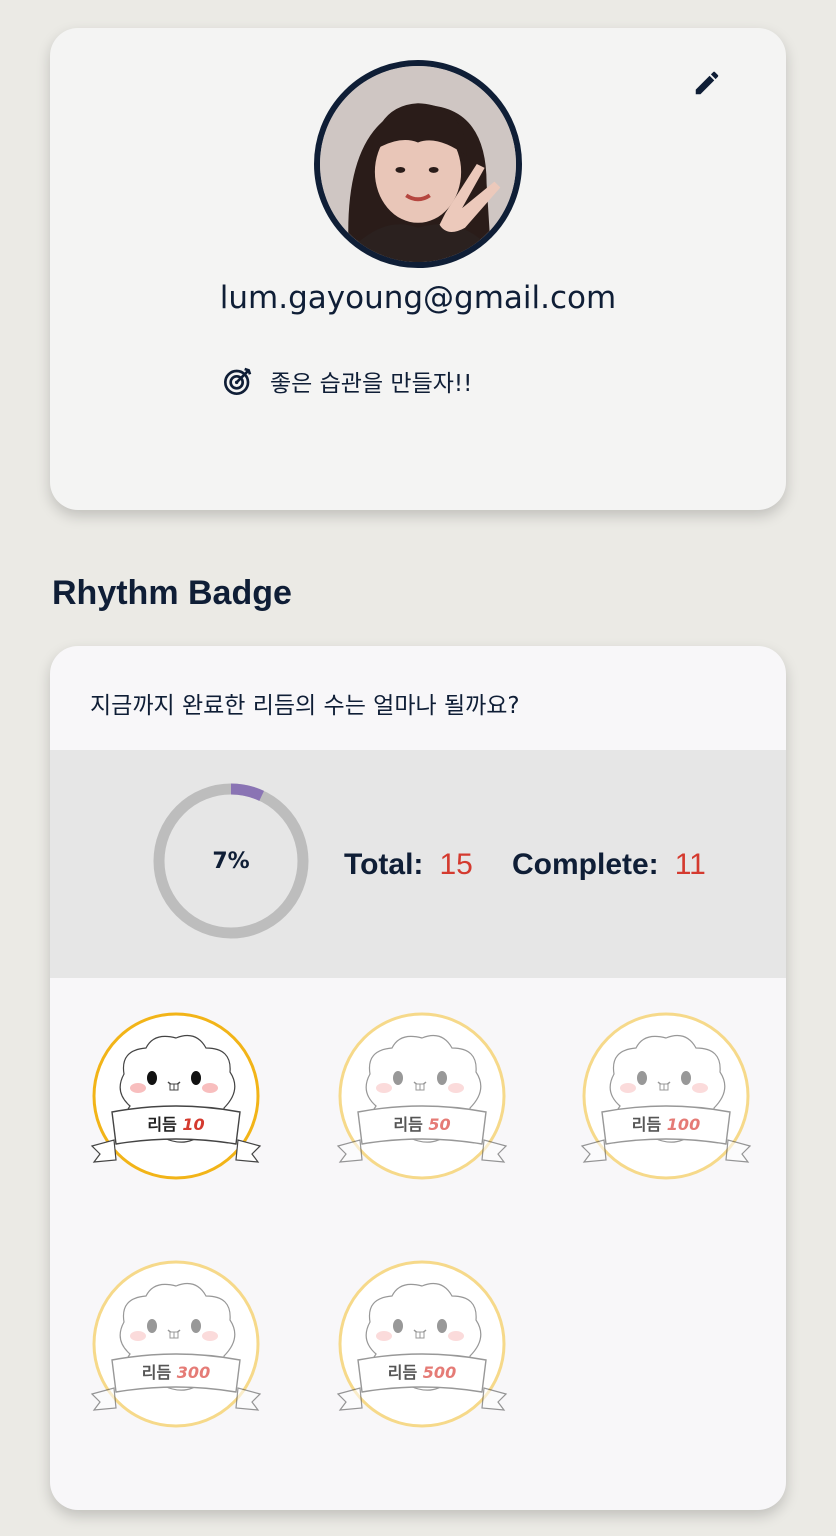 Image resolution: width=836 pixels, height=1536 pixels. I want to click on edit-profile-button, so click(707, 83).